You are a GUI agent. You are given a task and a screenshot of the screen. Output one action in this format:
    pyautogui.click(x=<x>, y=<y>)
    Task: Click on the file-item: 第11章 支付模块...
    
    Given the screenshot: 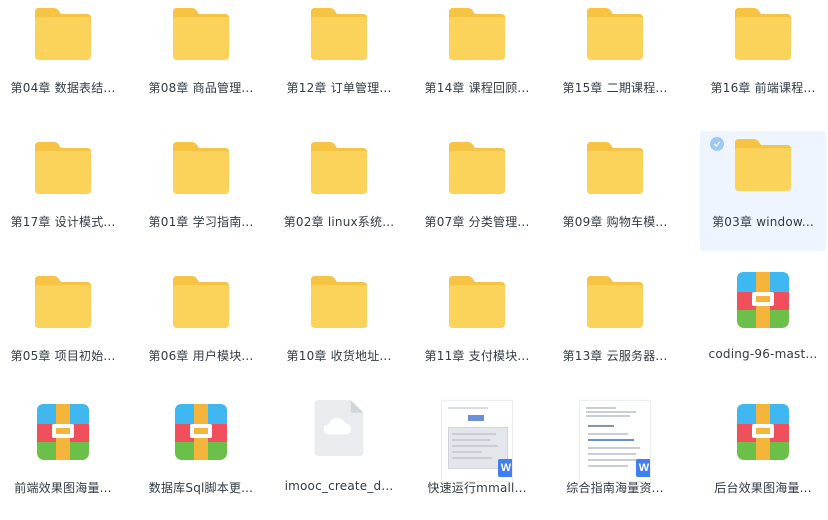 What is the action you would take?
    pyautogui.click(x=477, y=328)
    